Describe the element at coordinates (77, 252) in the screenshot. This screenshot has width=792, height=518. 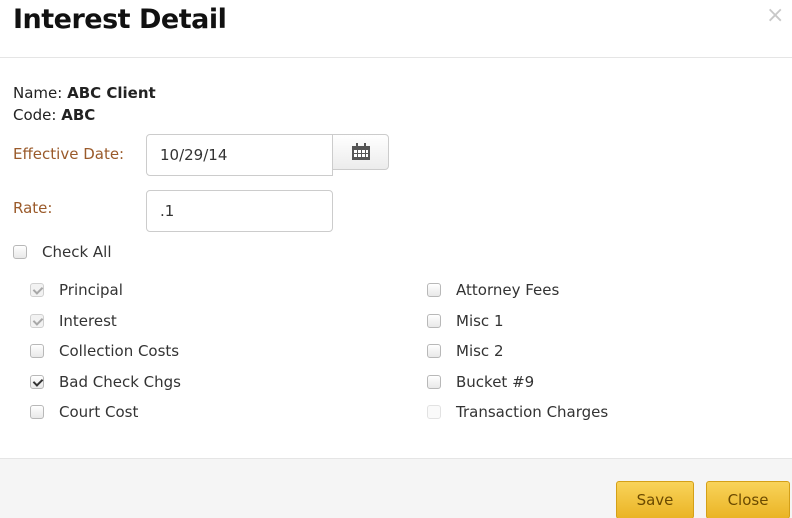
I see `check-all-label: Check All` at that location.